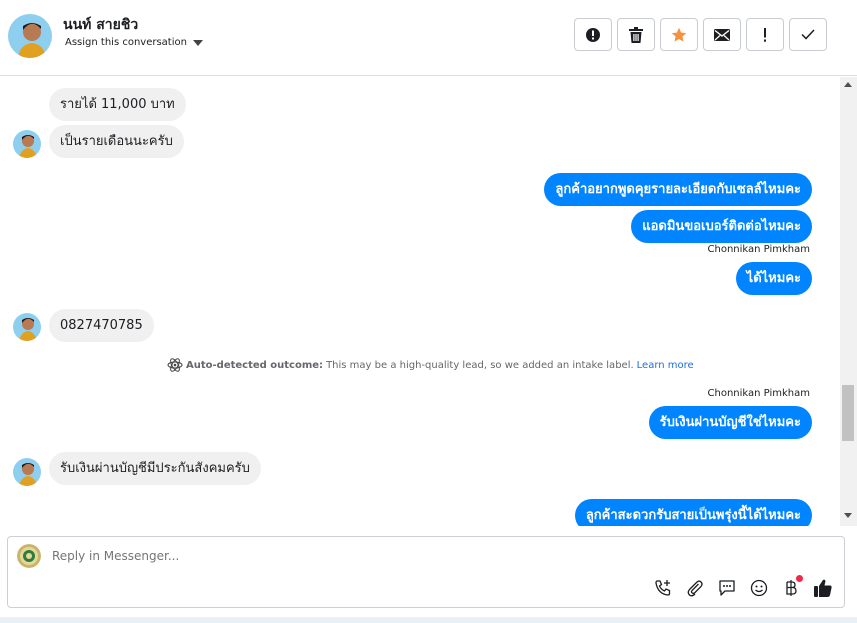 The height and width of the screenshot is (623, 857). I want to click on star-button, so click(679, 34).